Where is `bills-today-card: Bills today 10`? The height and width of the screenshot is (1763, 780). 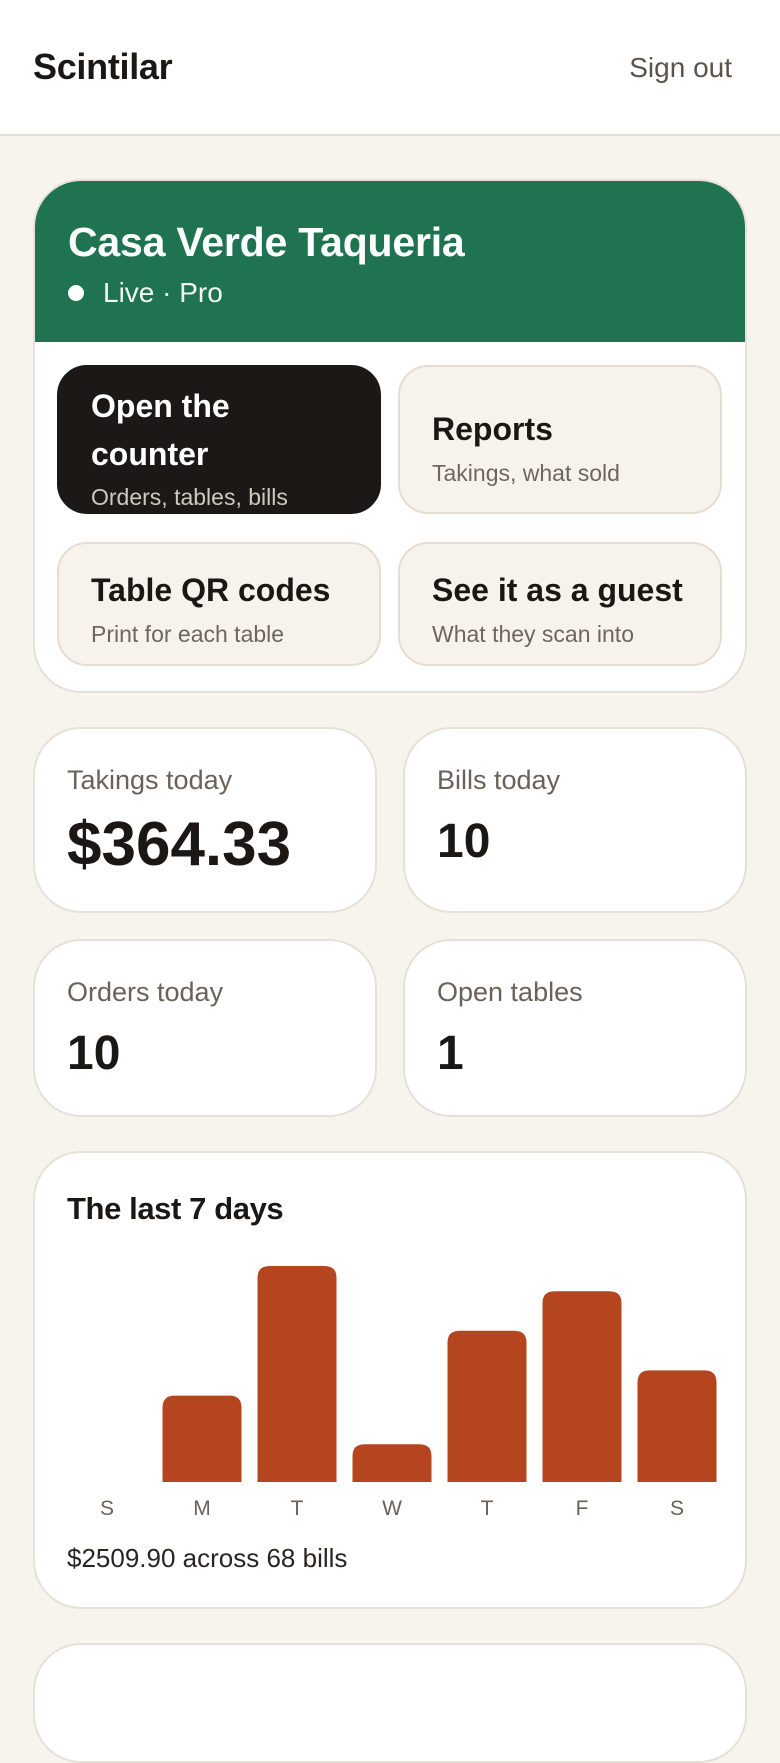
bills-today-card: Bills today 10 is located at coordinates (575, 820).